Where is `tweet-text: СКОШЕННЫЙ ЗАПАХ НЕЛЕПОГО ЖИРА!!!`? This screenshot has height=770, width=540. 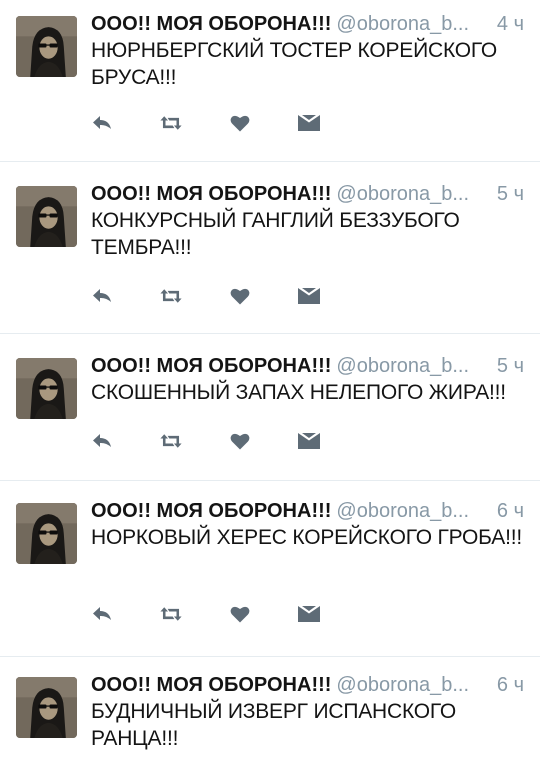 tweet-text: СКОШЕННЫЙ ЗАПАХ НЕЛЕПОГО ЖИРА!!! is located at coordinates (298, 392).